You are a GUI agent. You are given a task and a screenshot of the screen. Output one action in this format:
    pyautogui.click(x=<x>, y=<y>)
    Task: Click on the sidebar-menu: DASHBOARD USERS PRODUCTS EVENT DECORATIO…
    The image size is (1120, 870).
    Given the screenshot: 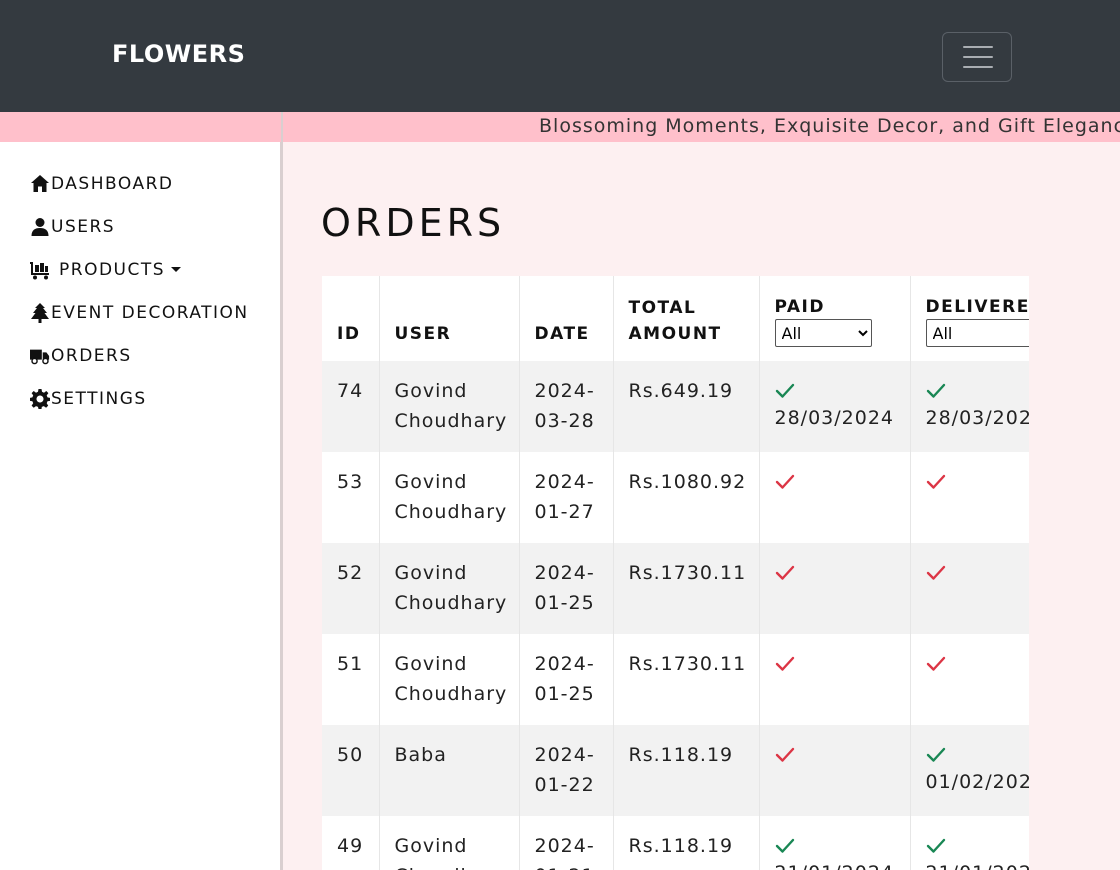 What is the action you would take?
    pyautogui.click(x=139, y=297)
    